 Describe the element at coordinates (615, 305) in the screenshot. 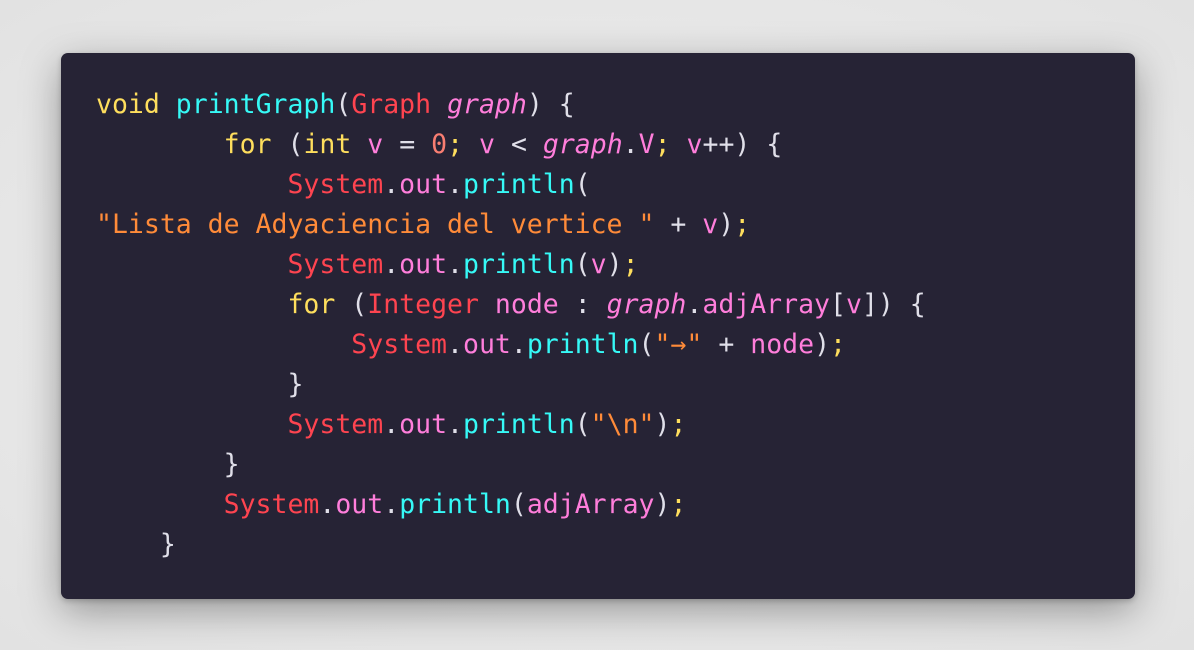

I see `code-line: for (Integer node : graph.adjArray[v]) {` at that location.